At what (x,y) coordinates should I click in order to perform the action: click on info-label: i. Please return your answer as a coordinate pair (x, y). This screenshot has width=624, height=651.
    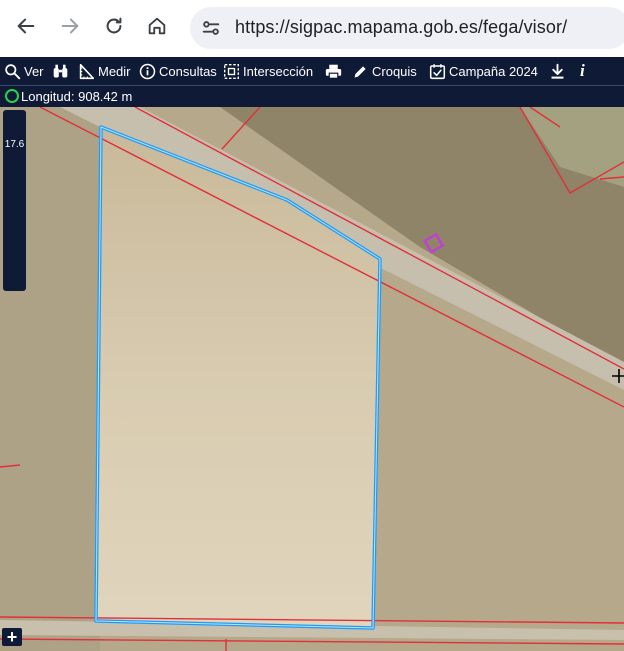
    Looking at the image, I should click on (582, 70).